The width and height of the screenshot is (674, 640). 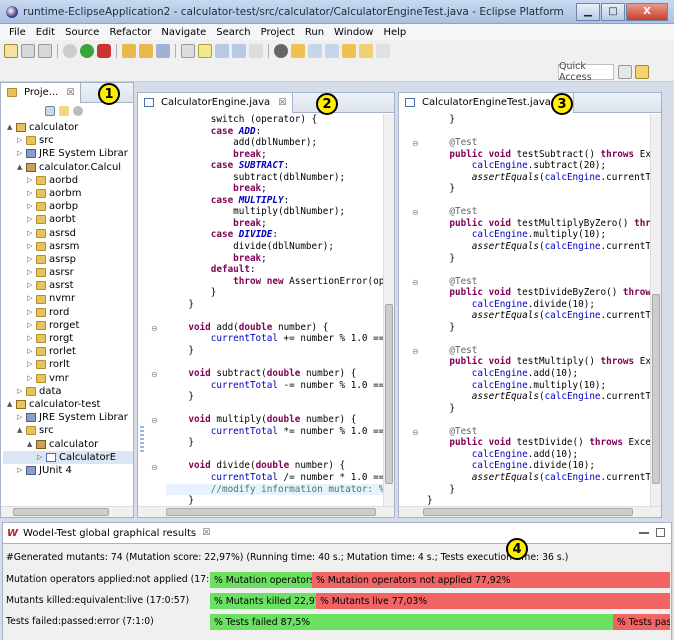 I want to click on tree-item: ▷ asrsr, so click(x=68, y=272).